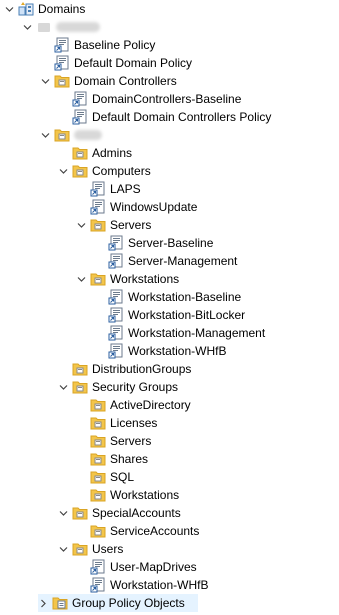  What do you see at coordinates (120, 441) in the screenshot?
I see `tree-node-ou-servers-groups: Servers` at bounding box center [120, 441].